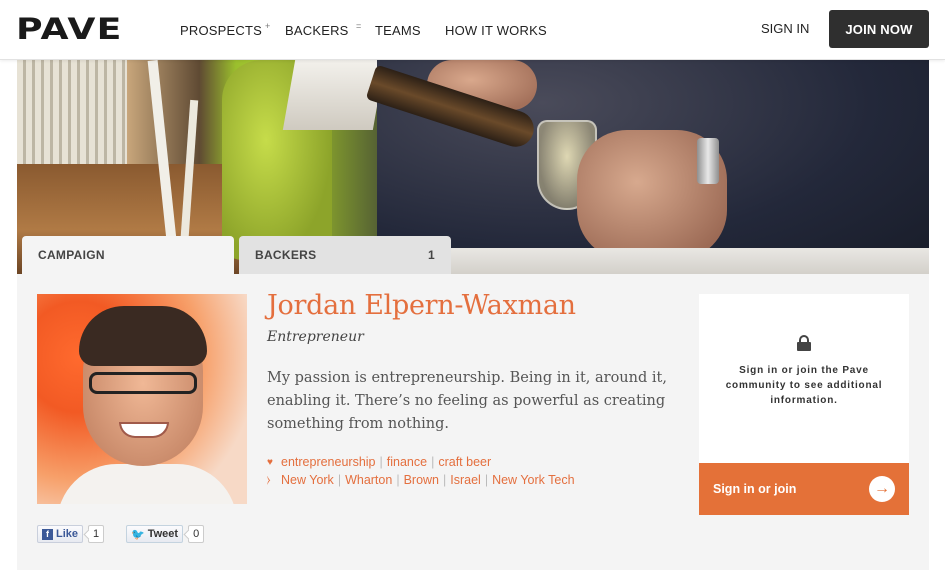 Image resolution: width=945 pixels, height=579 pixels. What do you see at coordinates (96, 534) in the screenshot?
I see `like-count: 1` at bounding box center [96, 534].